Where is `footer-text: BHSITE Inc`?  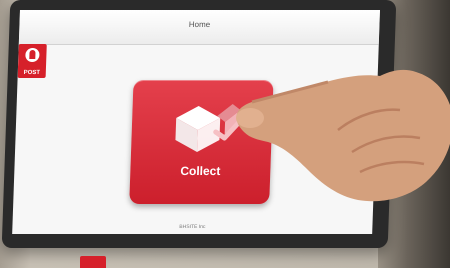
footer-text: BHSITE Inc is located at coordinates (192, 227).